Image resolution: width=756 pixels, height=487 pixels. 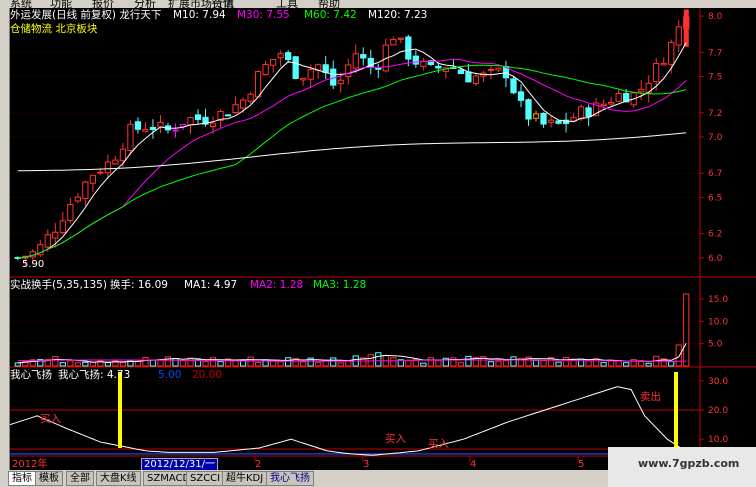 What do you see at coordinates (199, 15) in the screenshot?
I see `ma10-label: M10: 7.94` at bounding box center [199, 15].